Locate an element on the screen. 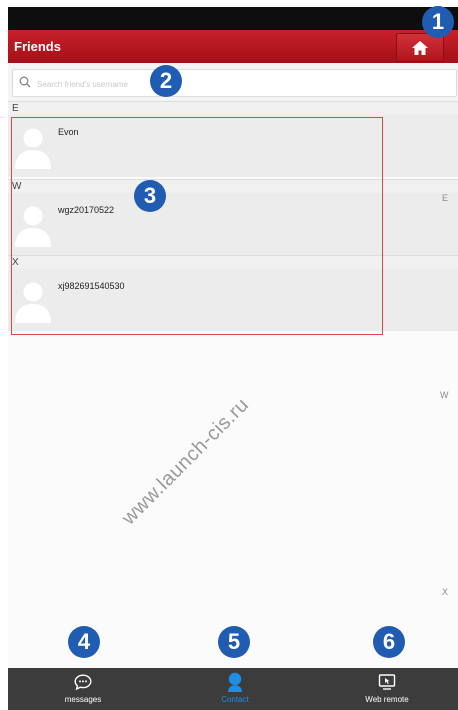  callout-1: 1 is located at coordinates (438, 22).